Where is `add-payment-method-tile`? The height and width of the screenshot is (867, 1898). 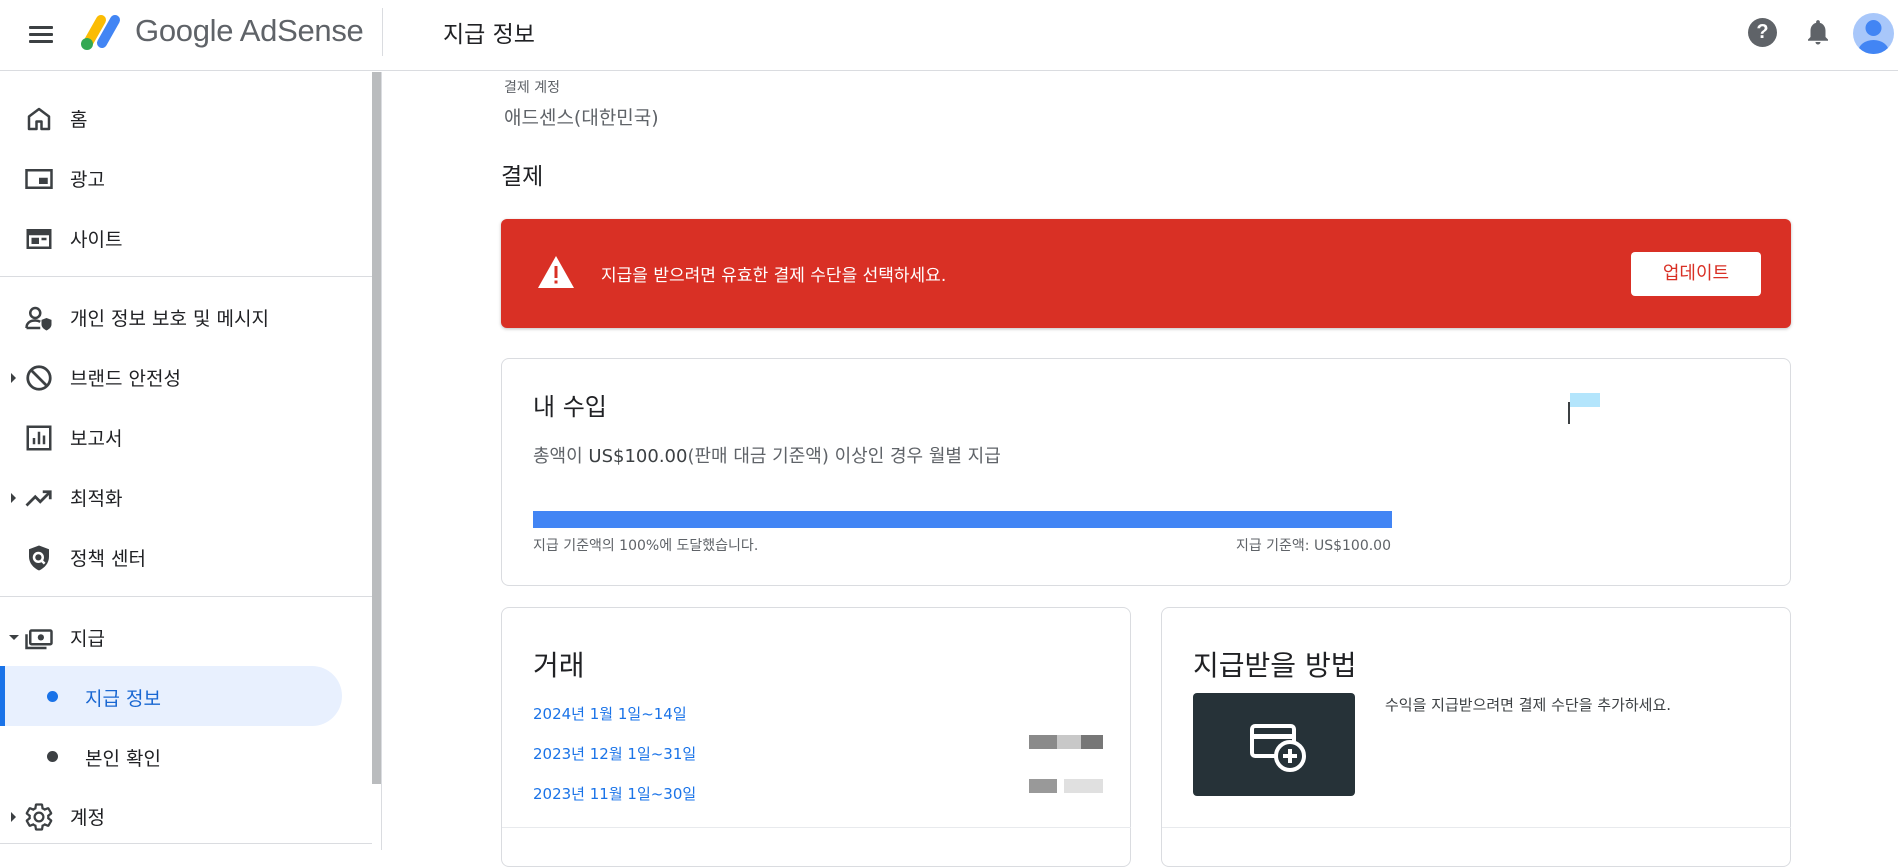 add-payment-method-tile is located at coordinates (1274, 744).